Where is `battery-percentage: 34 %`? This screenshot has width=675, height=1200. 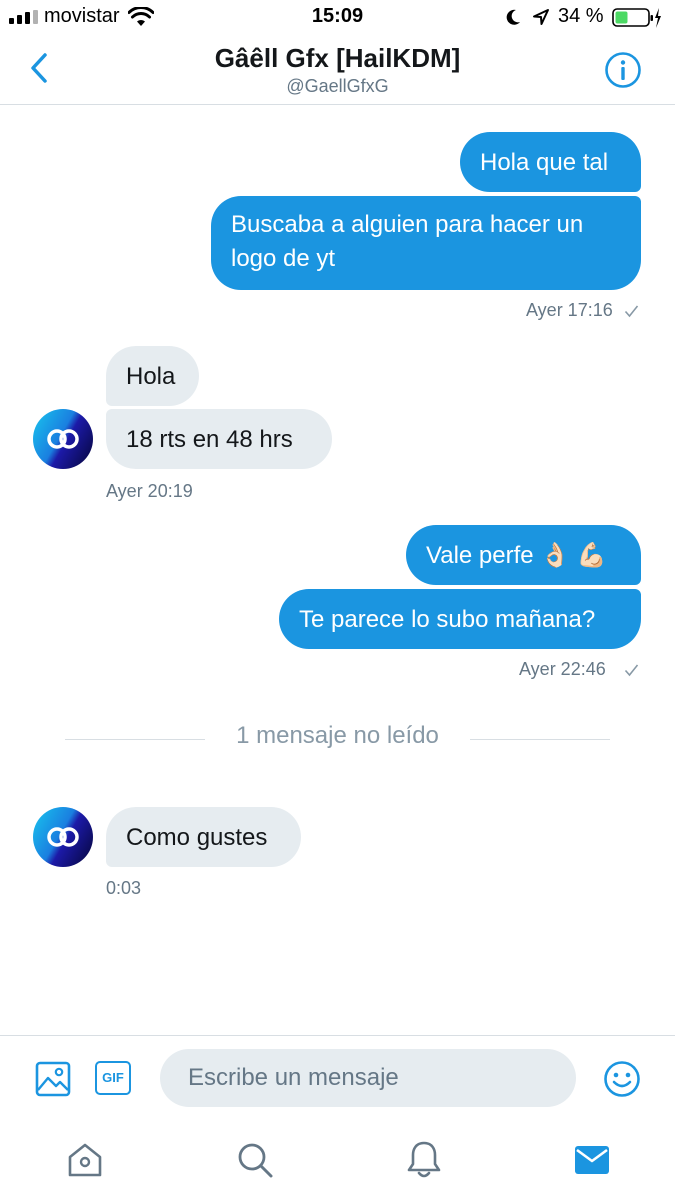 battery-percentage: 34 % is located at coordinates (581, 16).